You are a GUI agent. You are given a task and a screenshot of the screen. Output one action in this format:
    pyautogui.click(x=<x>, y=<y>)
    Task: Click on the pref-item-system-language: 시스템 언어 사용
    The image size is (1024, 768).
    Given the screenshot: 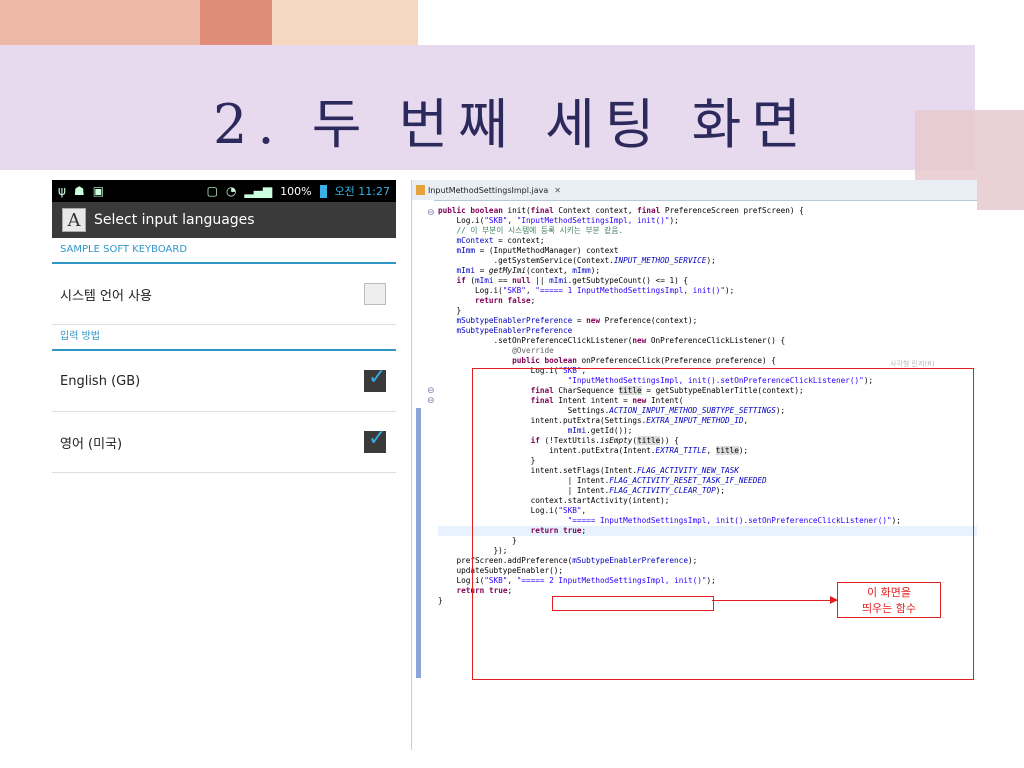 What is the action you would take?
    pyautogui.click(x=224, y=294)
    